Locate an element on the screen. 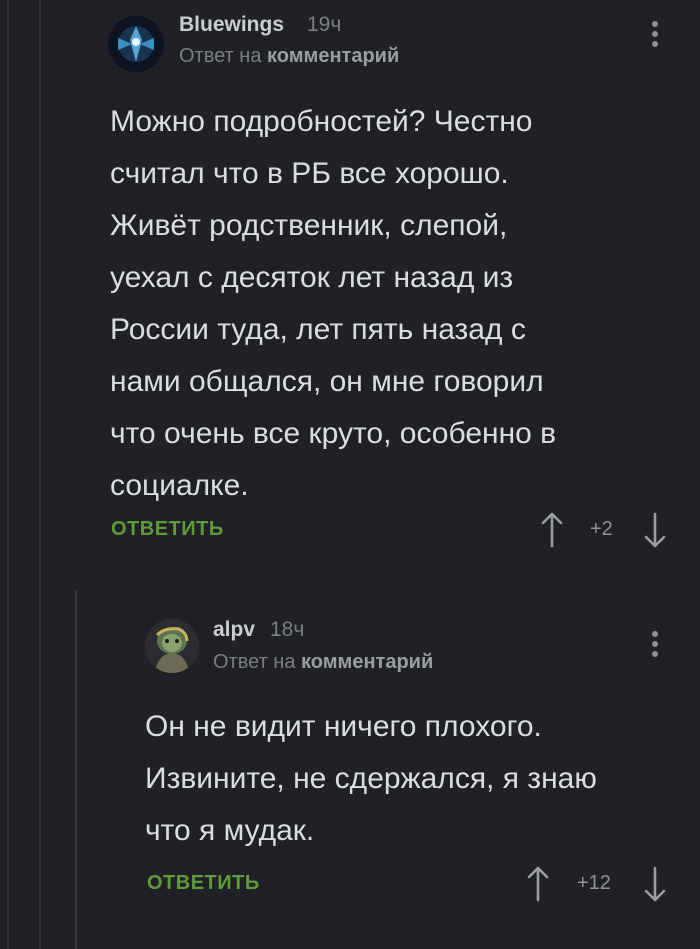  author-name: alpv is located at coordinates (234, 630).